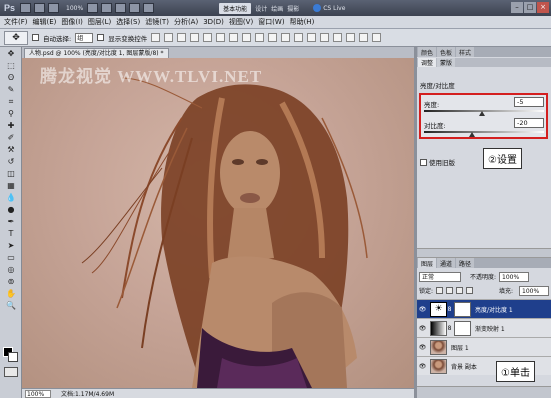  Describe the element at coordinates (35, 37) in the screenshot. I see `auto-select-checkbox` at that location.